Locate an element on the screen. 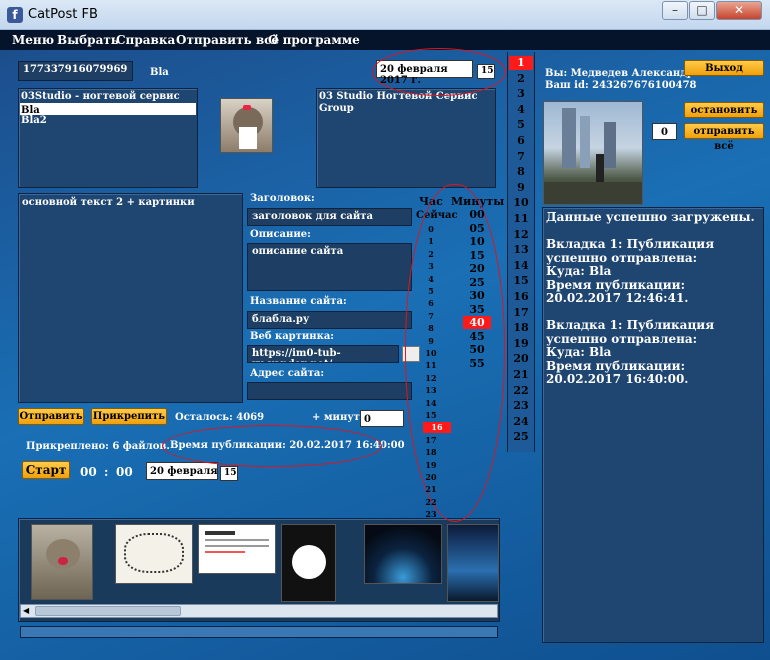 The image size is (770, 660). web-image-input: https://im0-tub-ru.yandex.net/ is located at coordinates (323, 354).